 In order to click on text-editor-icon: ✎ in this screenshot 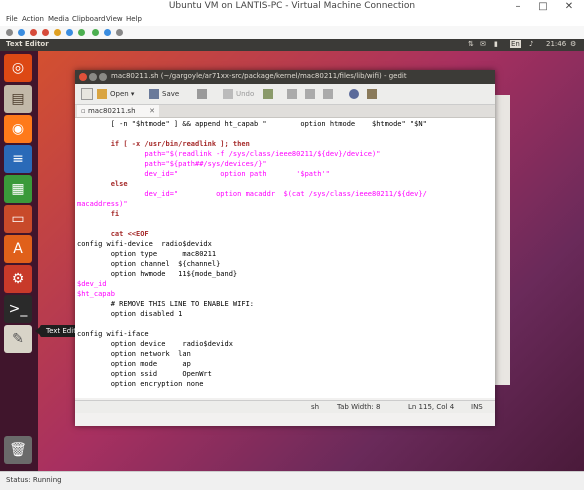, I will do `click(18, 339)`.